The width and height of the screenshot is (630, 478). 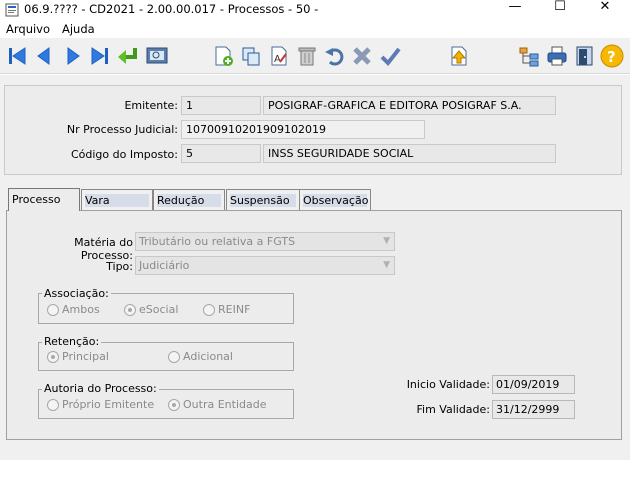 I want to click on radio-adicional-label: Adicional, so click(x=208, y=356).